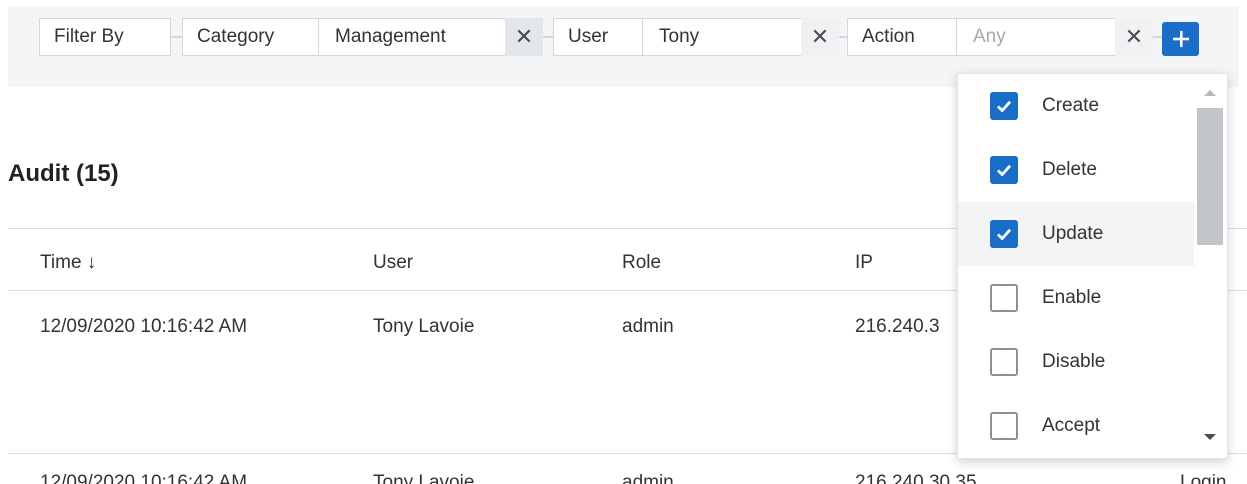 Image resolution: width=1247 pixels, height=484 pixels. Describe the element at coordinates (989, 36) in the screenshot. I see `action-filter-placeholder: Any` at that location.